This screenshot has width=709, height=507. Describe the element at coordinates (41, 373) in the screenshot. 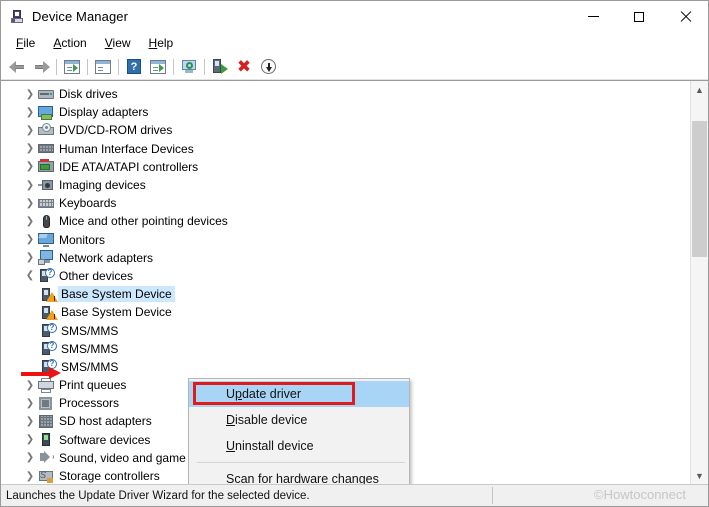

I see `annotation-arrow-icon` at that location.